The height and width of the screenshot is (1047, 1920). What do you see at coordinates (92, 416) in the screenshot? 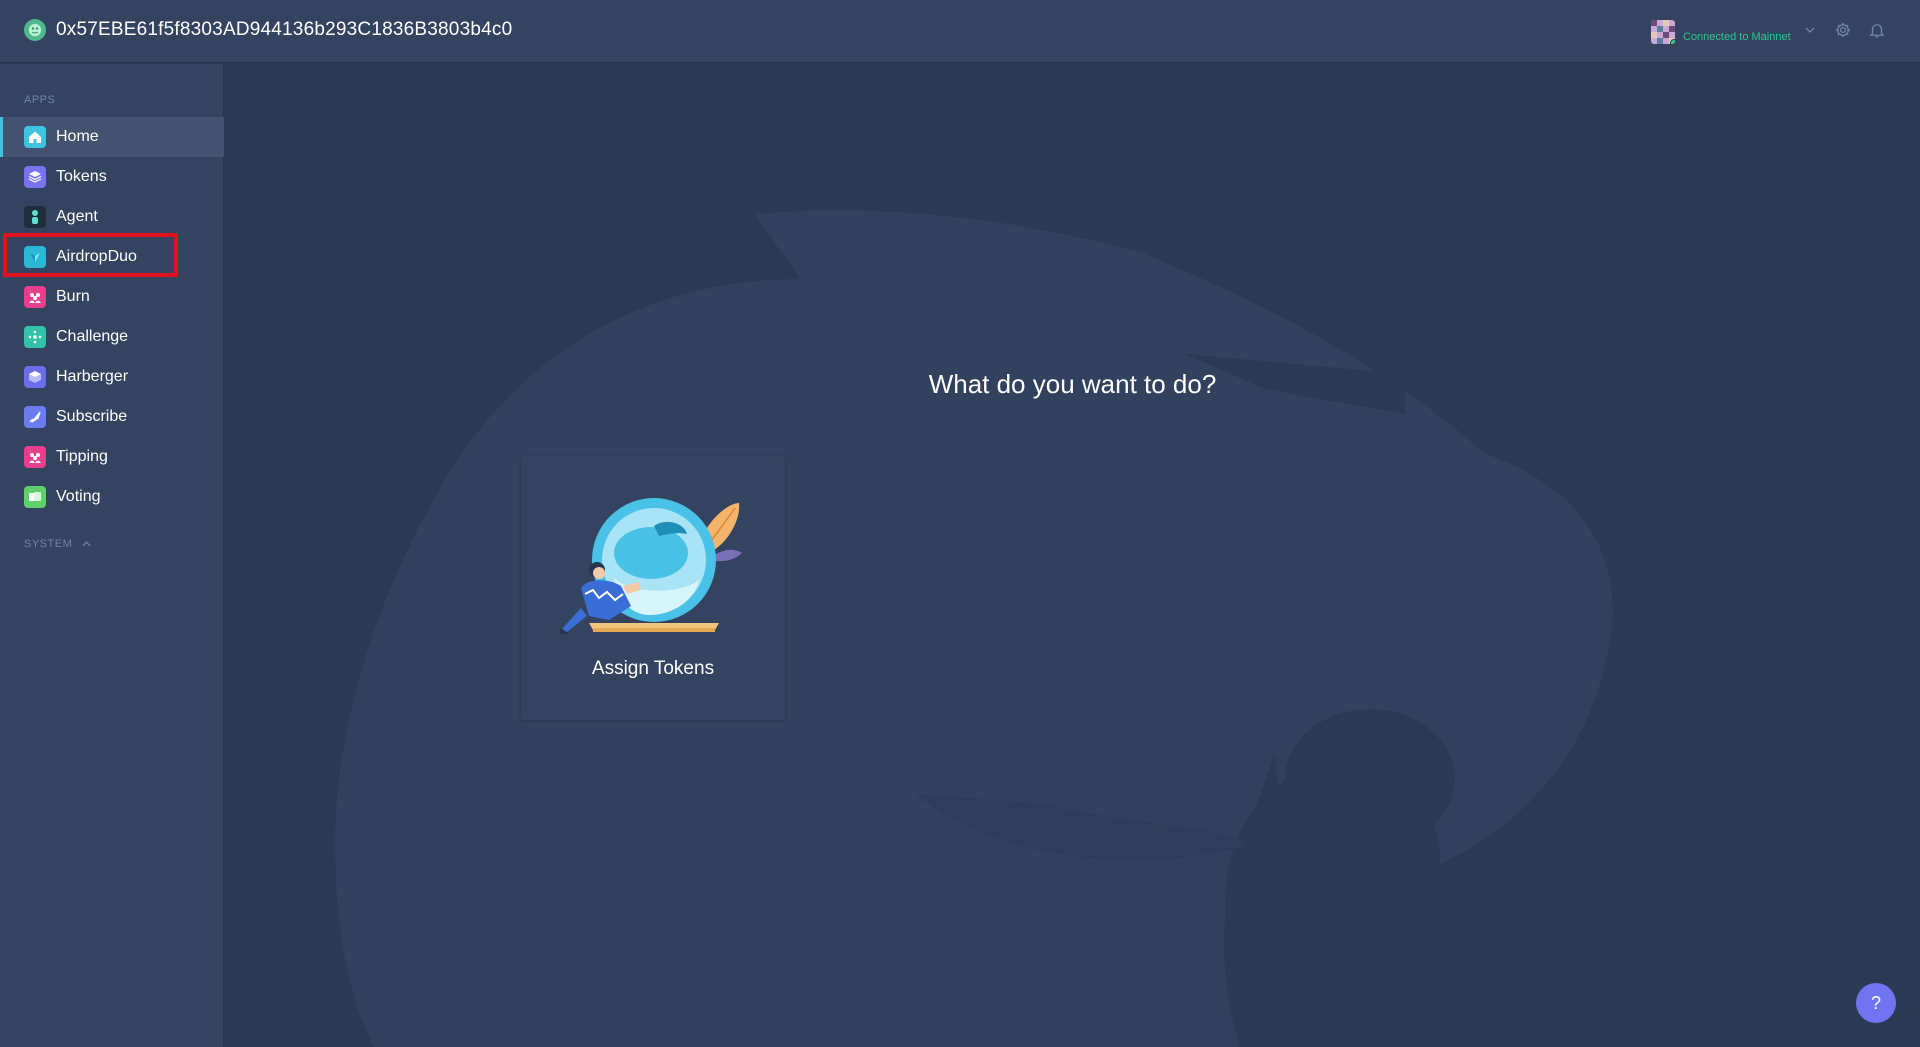
I see `sidebar-item-label: Subscribe` at bounding box center [92, 416].